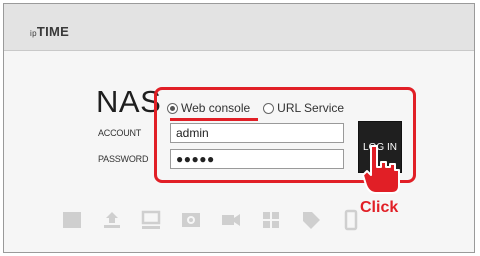  Describe the element at coordinates (50, 31) in the screenshot. I see `iptime-logo: ipTIME` at that location.